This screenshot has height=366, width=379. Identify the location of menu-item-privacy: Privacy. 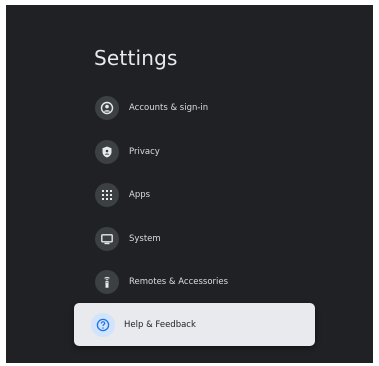
(127, 152).